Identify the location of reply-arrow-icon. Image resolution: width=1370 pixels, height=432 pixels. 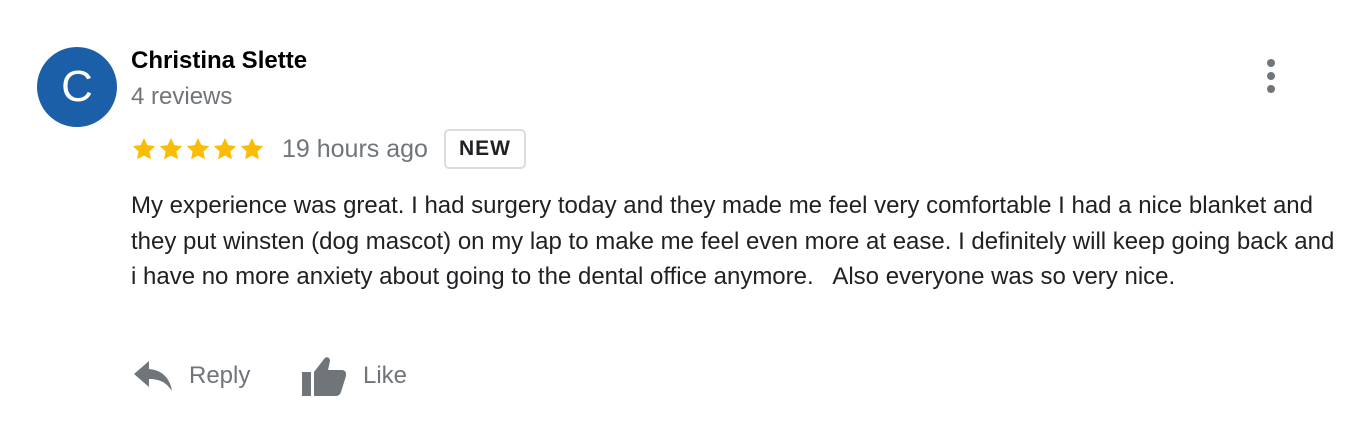
(153, 376).